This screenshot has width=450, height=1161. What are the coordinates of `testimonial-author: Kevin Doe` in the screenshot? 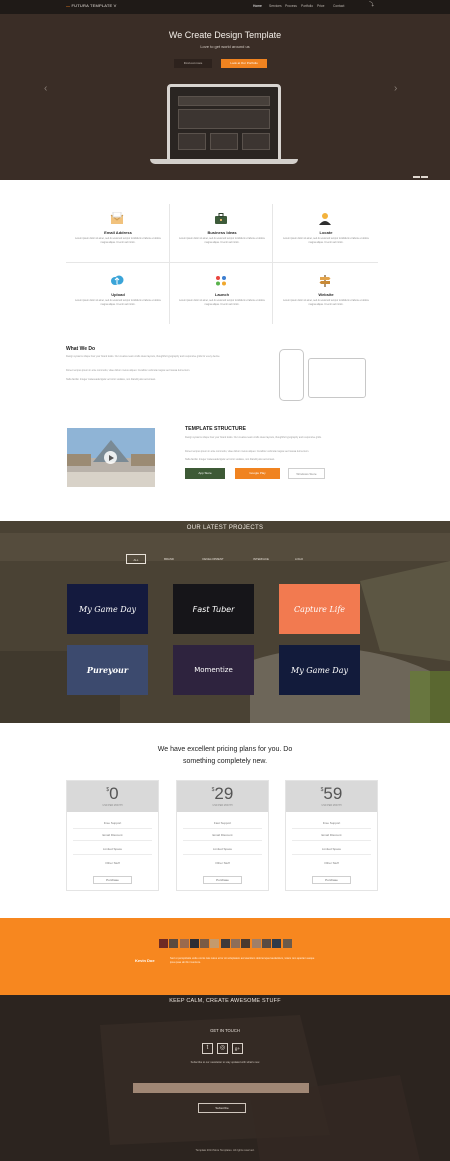 It's located at (145, 960).